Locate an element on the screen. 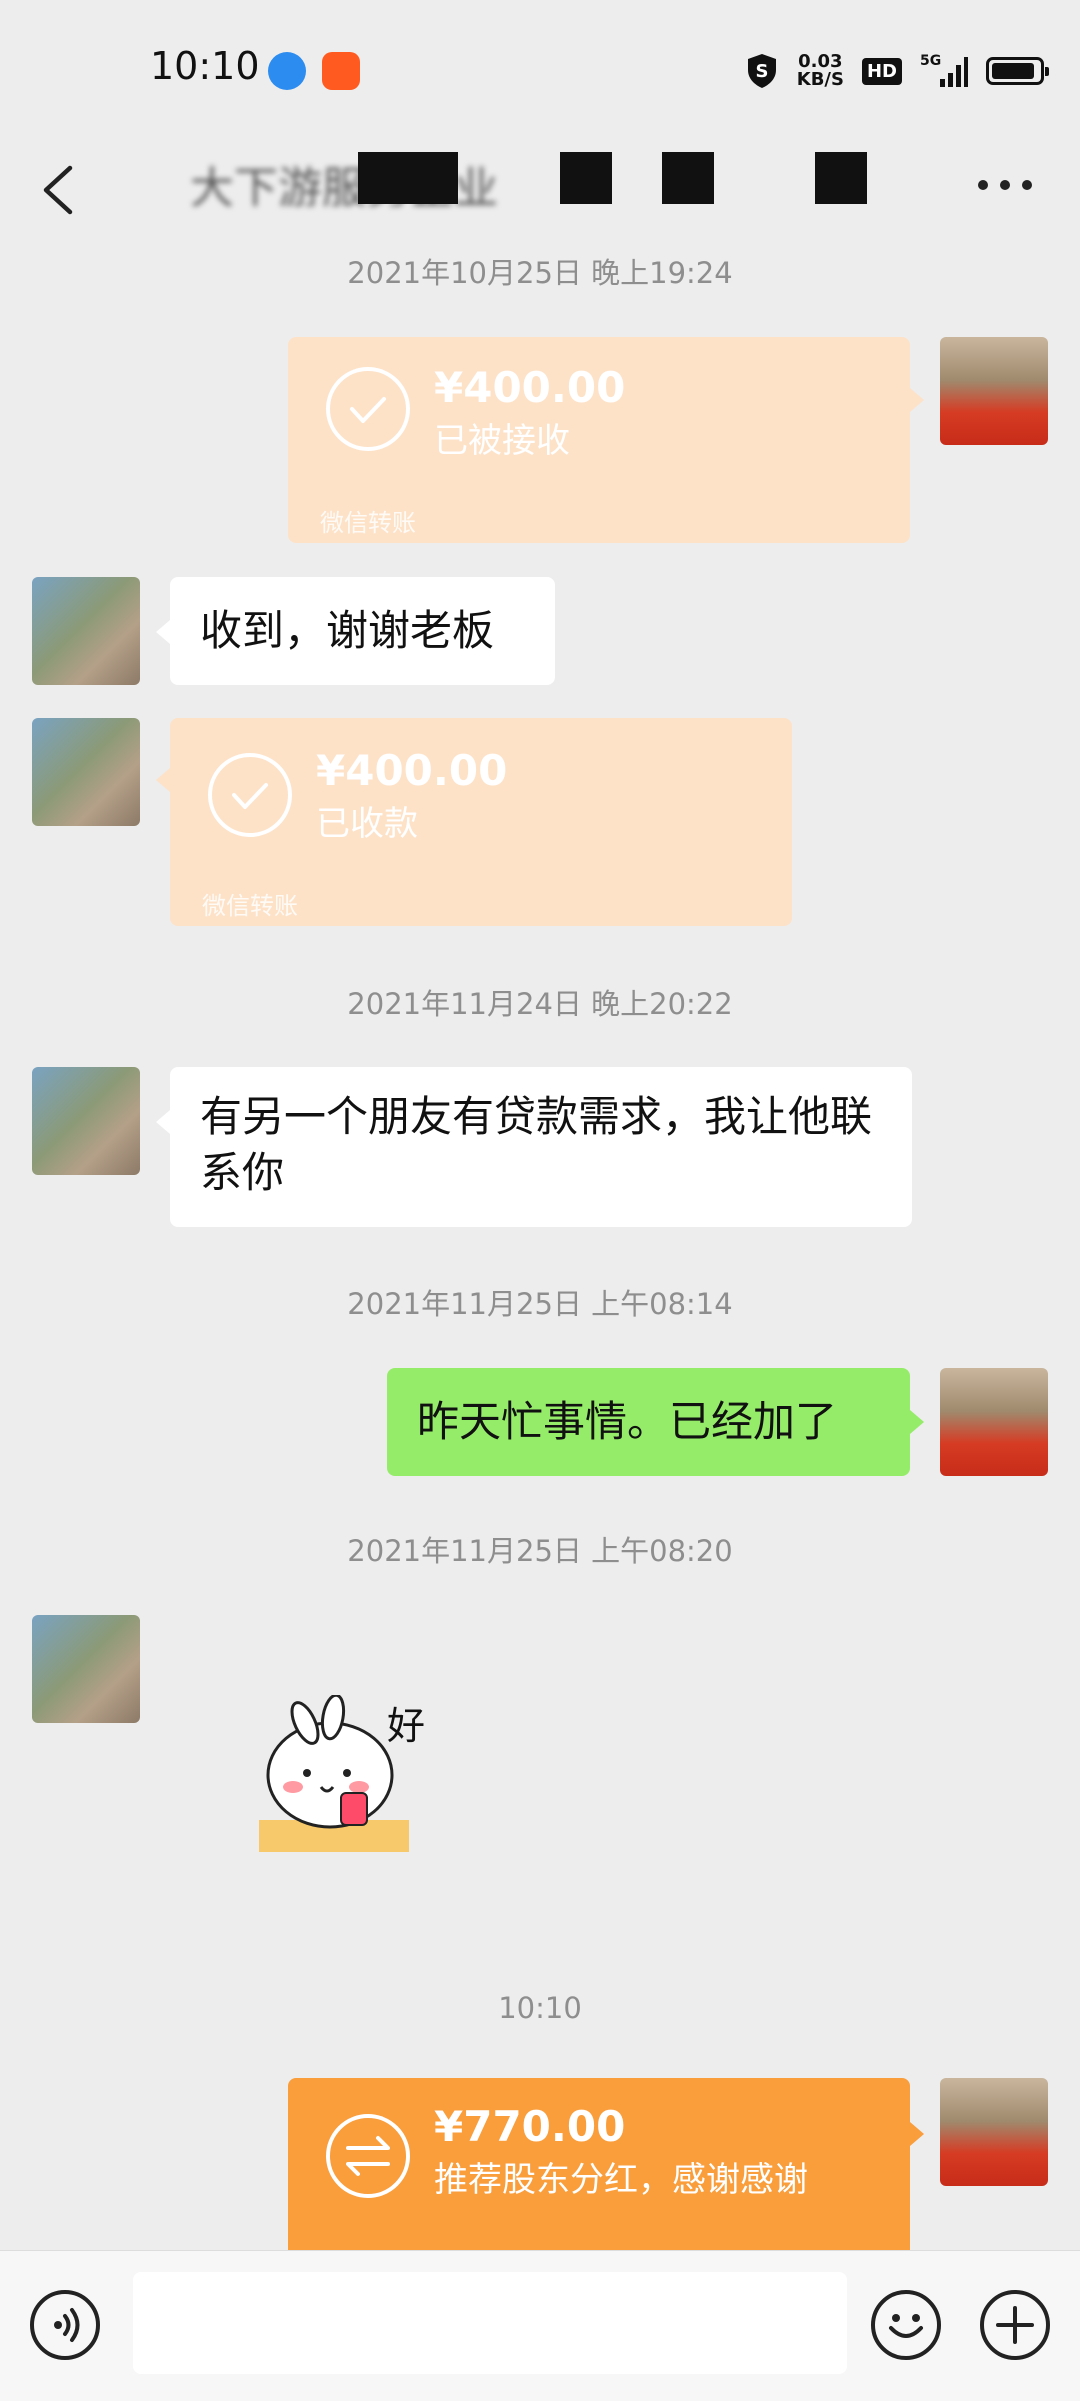  timestamp: 2021年11月25日 上午08:14 is located at coordinates (540, 1304).